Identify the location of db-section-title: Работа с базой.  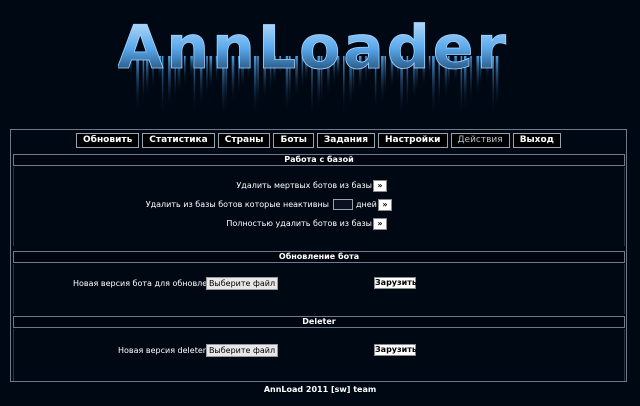
(319, 160).